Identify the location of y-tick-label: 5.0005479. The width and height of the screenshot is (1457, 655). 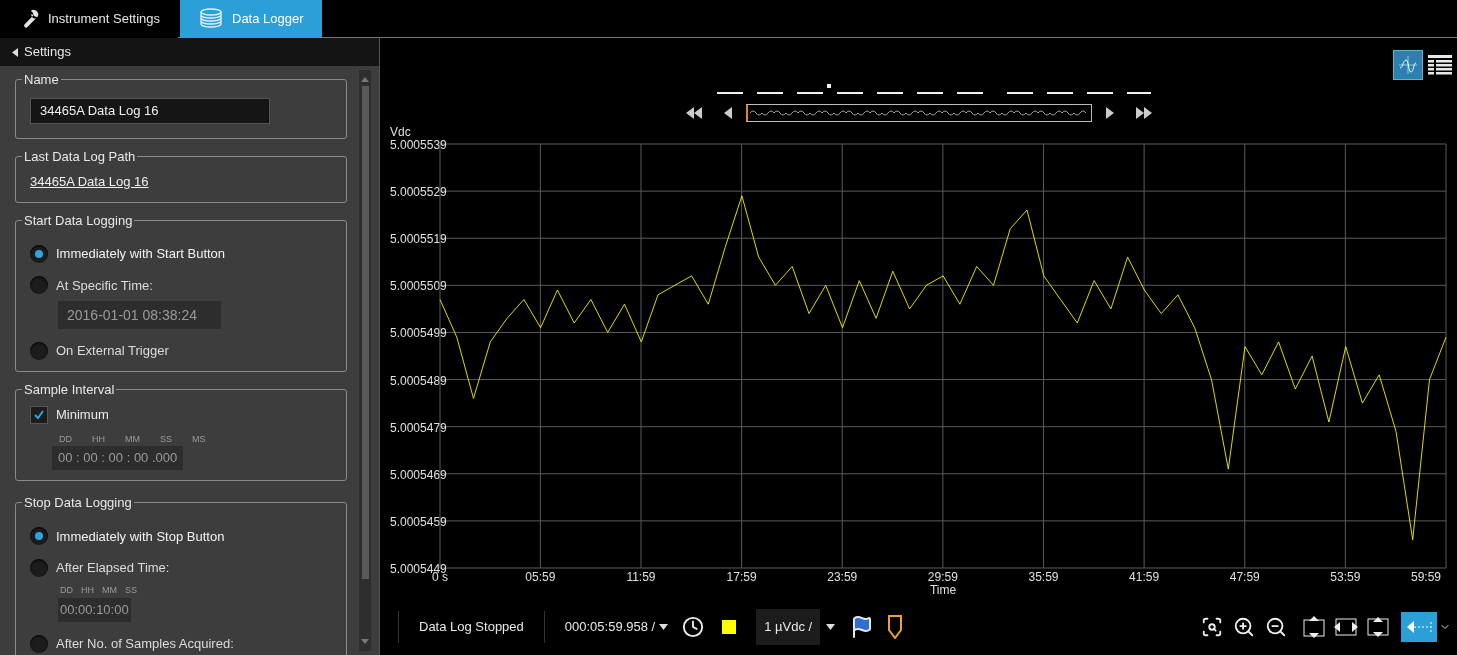
(418, 427).